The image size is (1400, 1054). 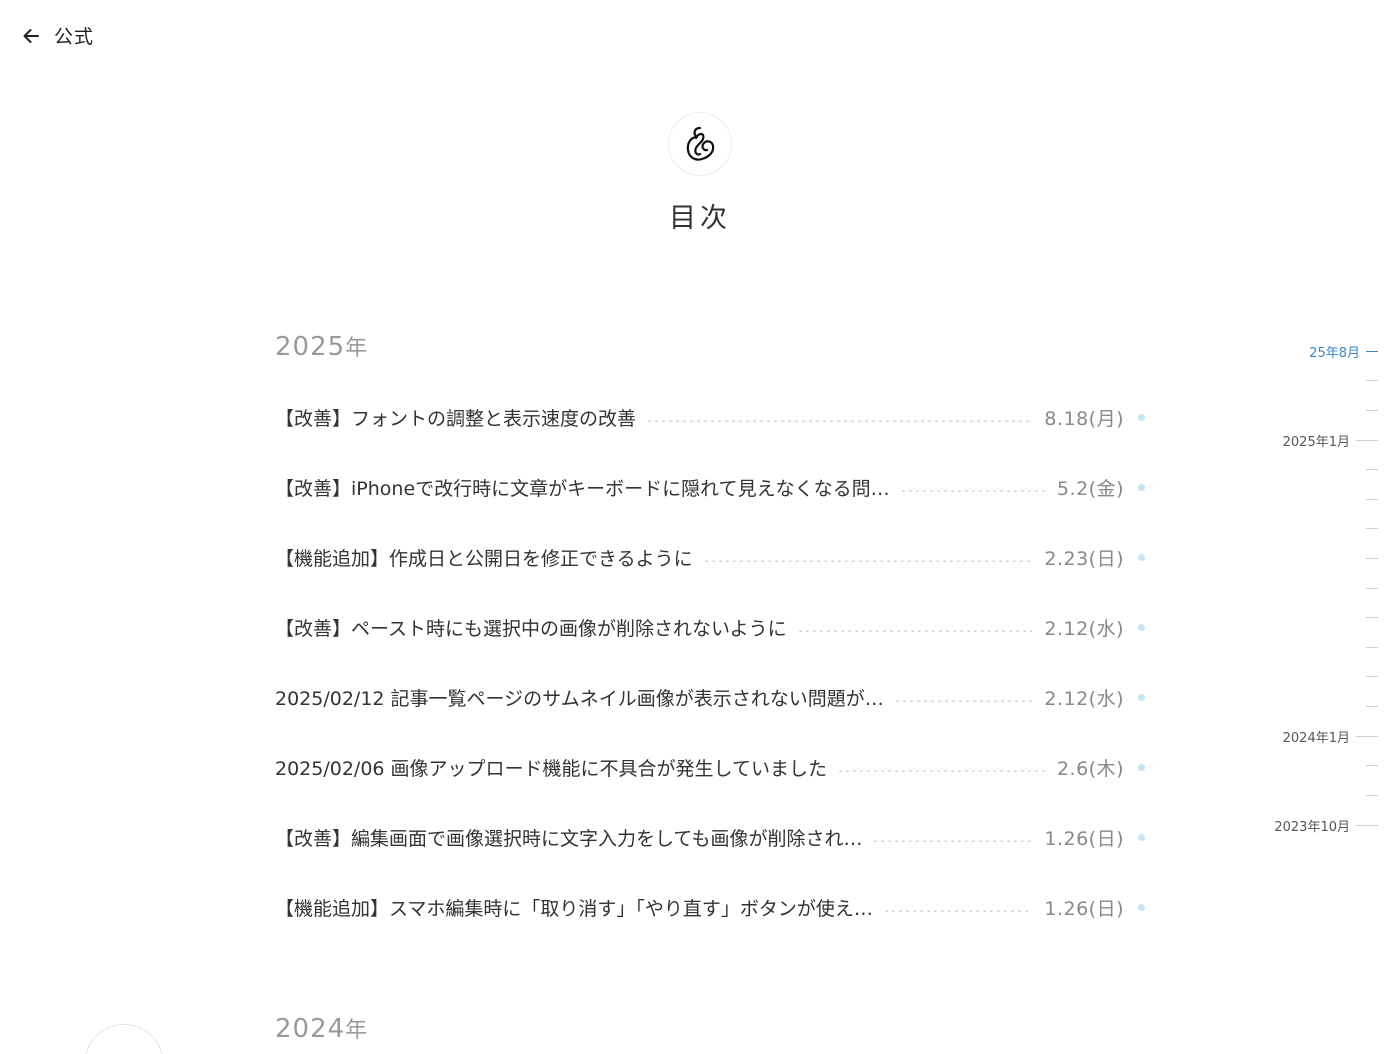 I want to click on timeline-item-2024-1: 2024年1月, so click(x=1330, y=736).